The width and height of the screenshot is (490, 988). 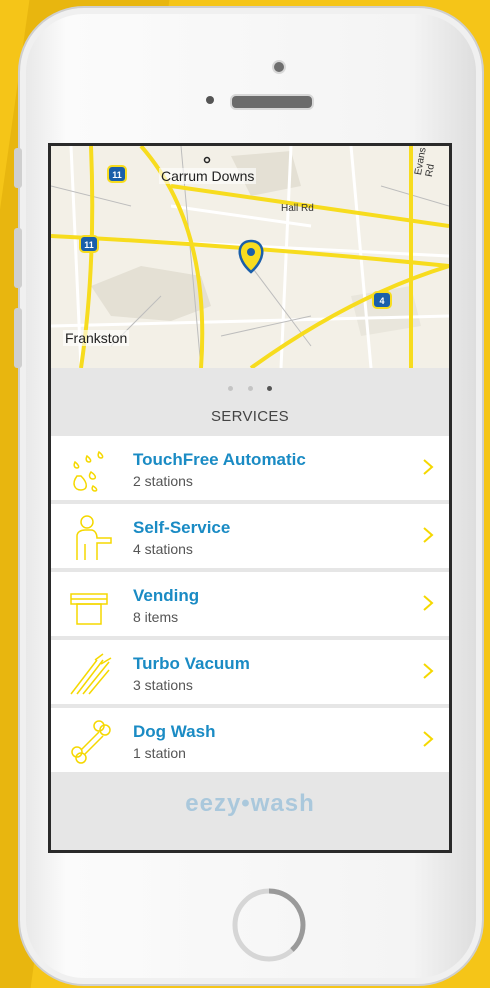 I want to click on logo-text: eezy•wash, so click(x=250, y=803).